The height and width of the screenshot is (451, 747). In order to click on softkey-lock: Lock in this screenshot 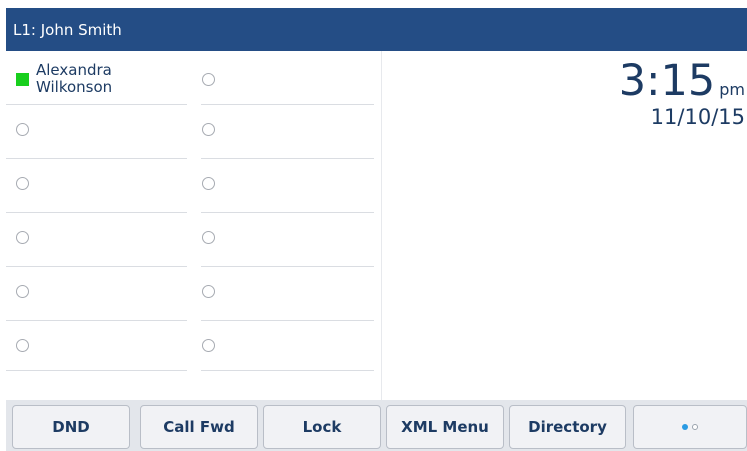, I will do `click(322, 427)`.